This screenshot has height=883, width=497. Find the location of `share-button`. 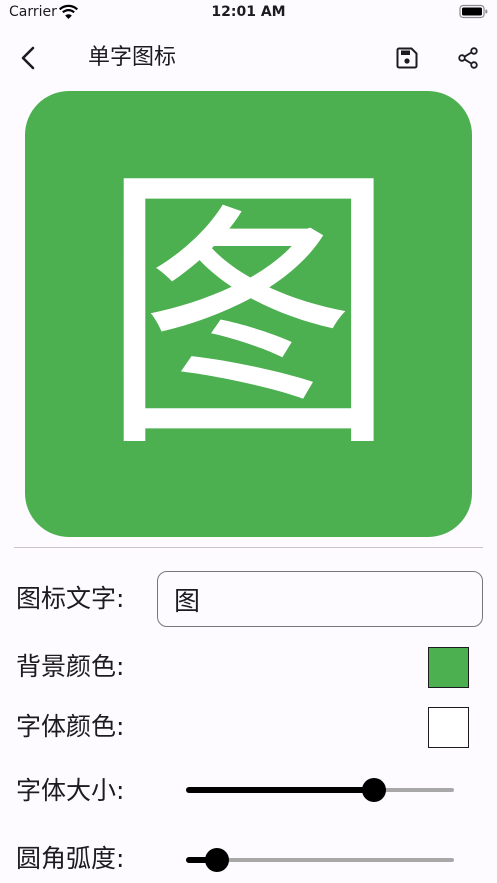

share-button is located at coordinates (468, 58).